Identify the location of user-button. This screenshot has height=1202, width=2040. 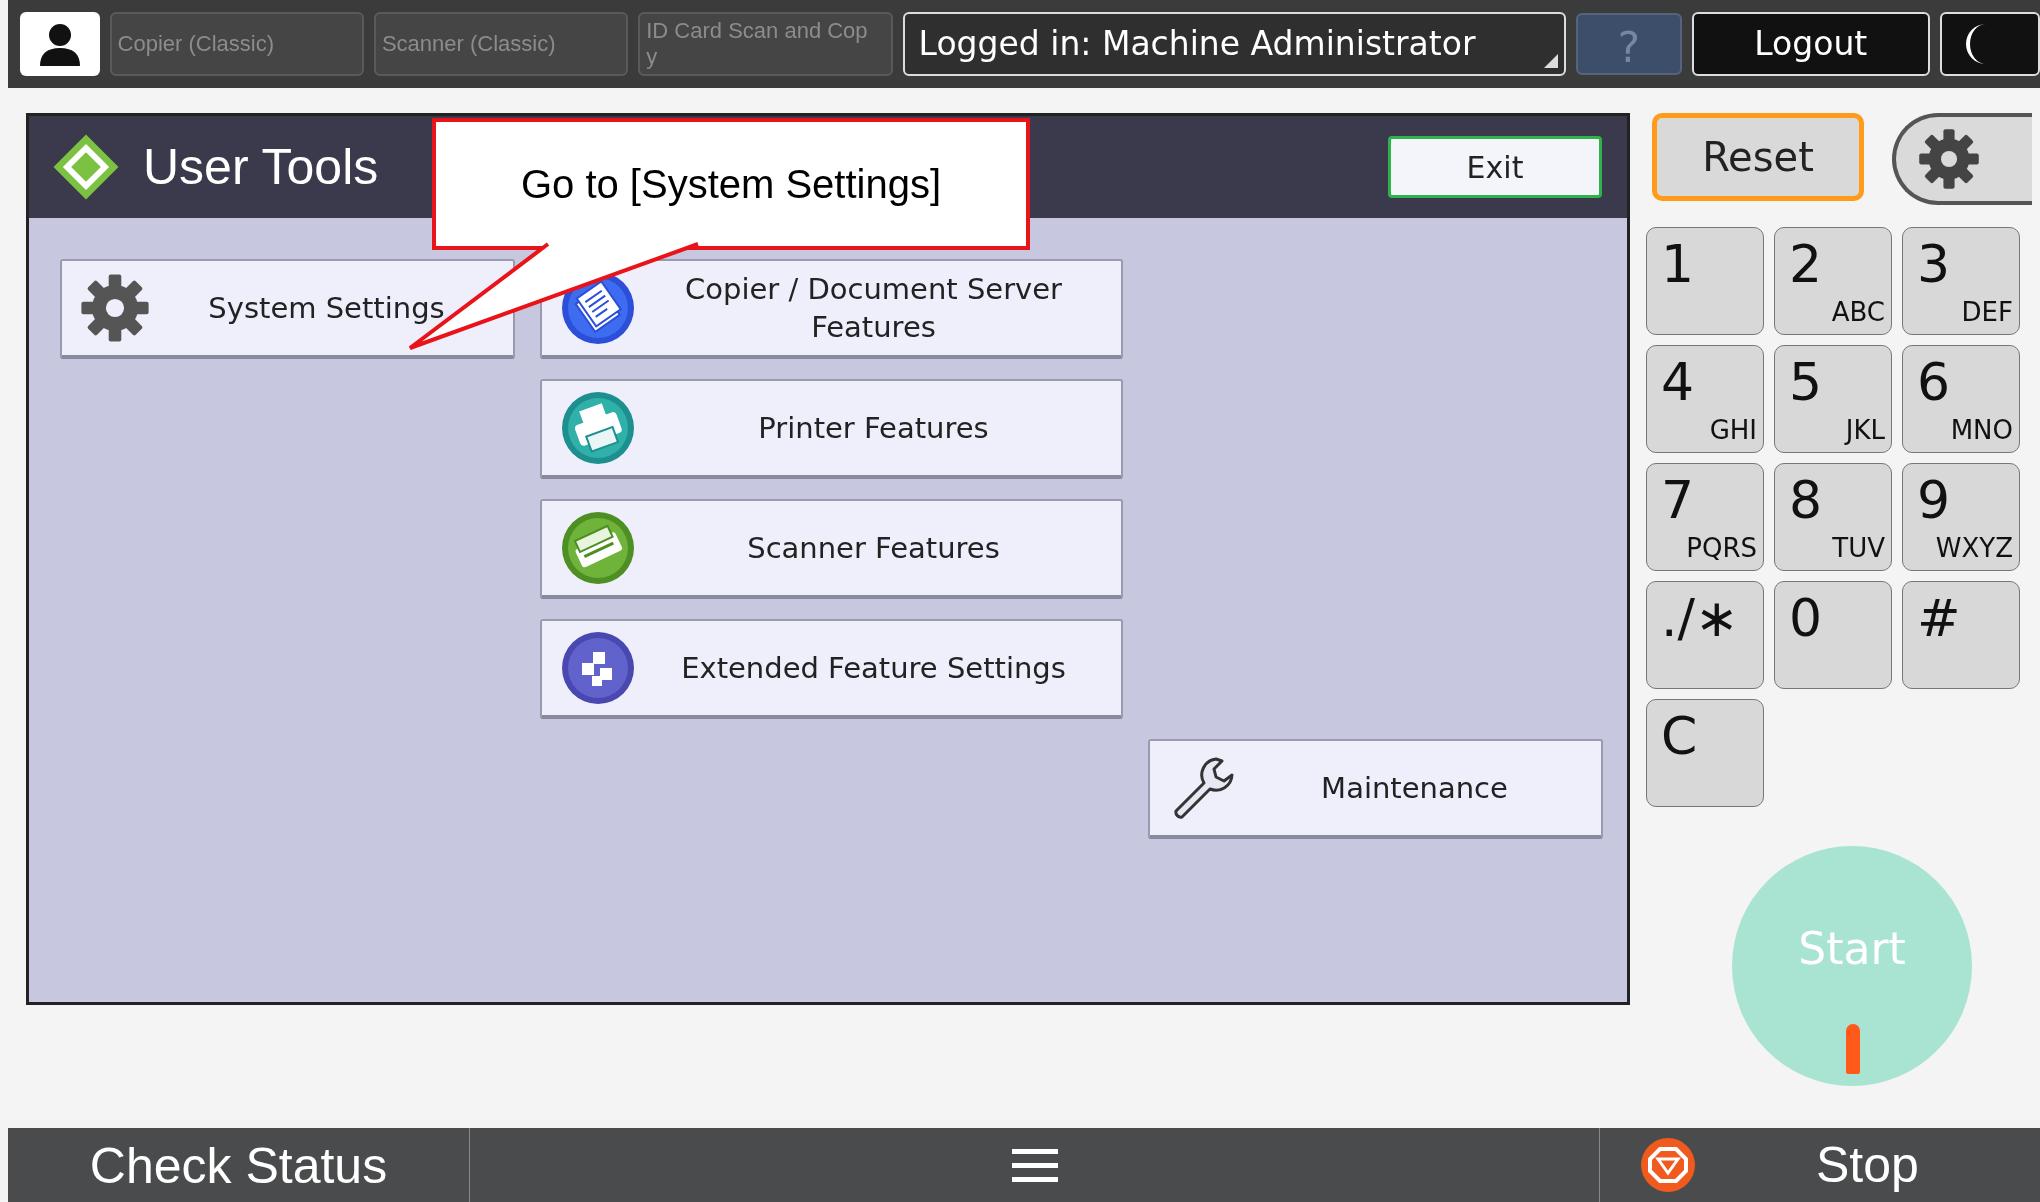
(60, 44).